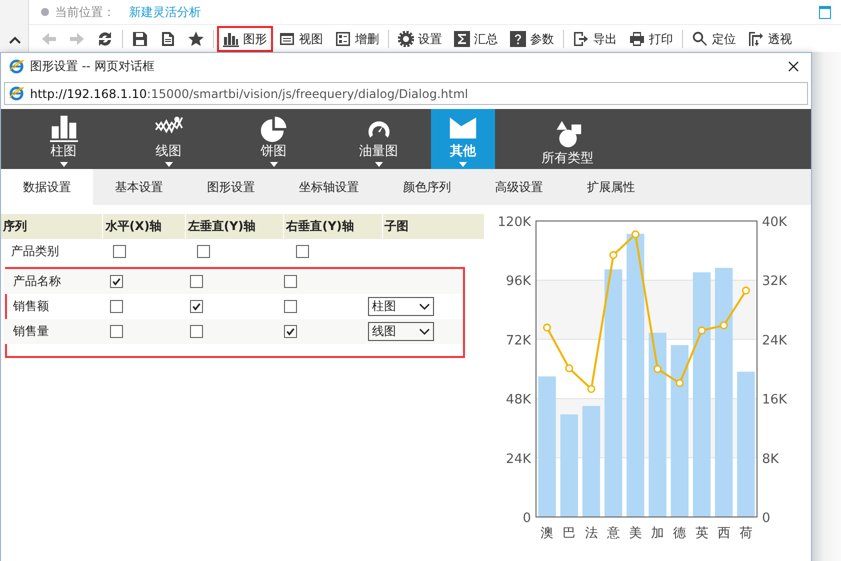 This screenshot has width=841, height=561. Describe the element at coordinates (595, 39) in the screenshot. I see `toolbar-button: 导出` at that location.